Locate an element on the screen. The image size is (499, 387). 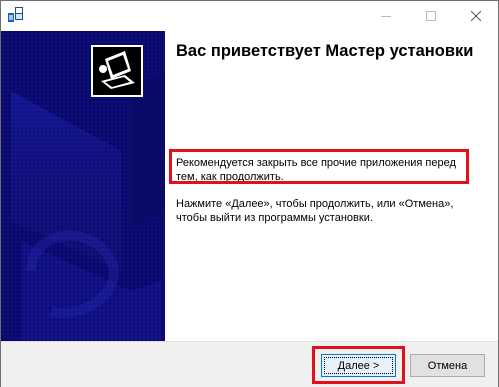
wizard-title: Вас приветствует Мастер установки is located at coordinates (325, 51).